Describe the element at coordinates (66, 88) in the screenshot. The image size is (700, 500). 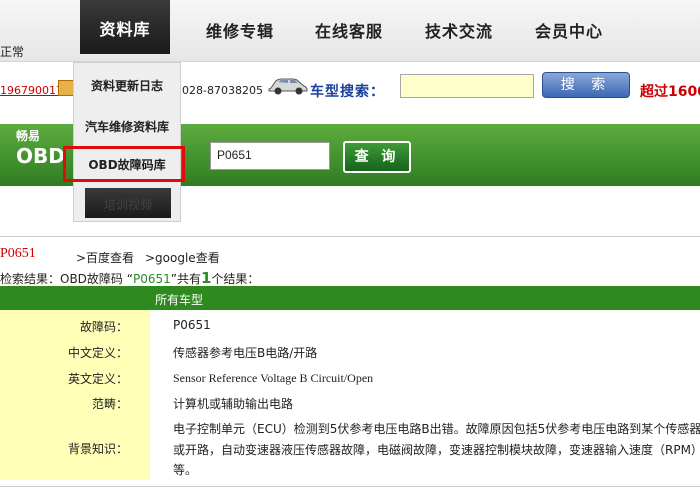
I see `chat-icon` at that location.